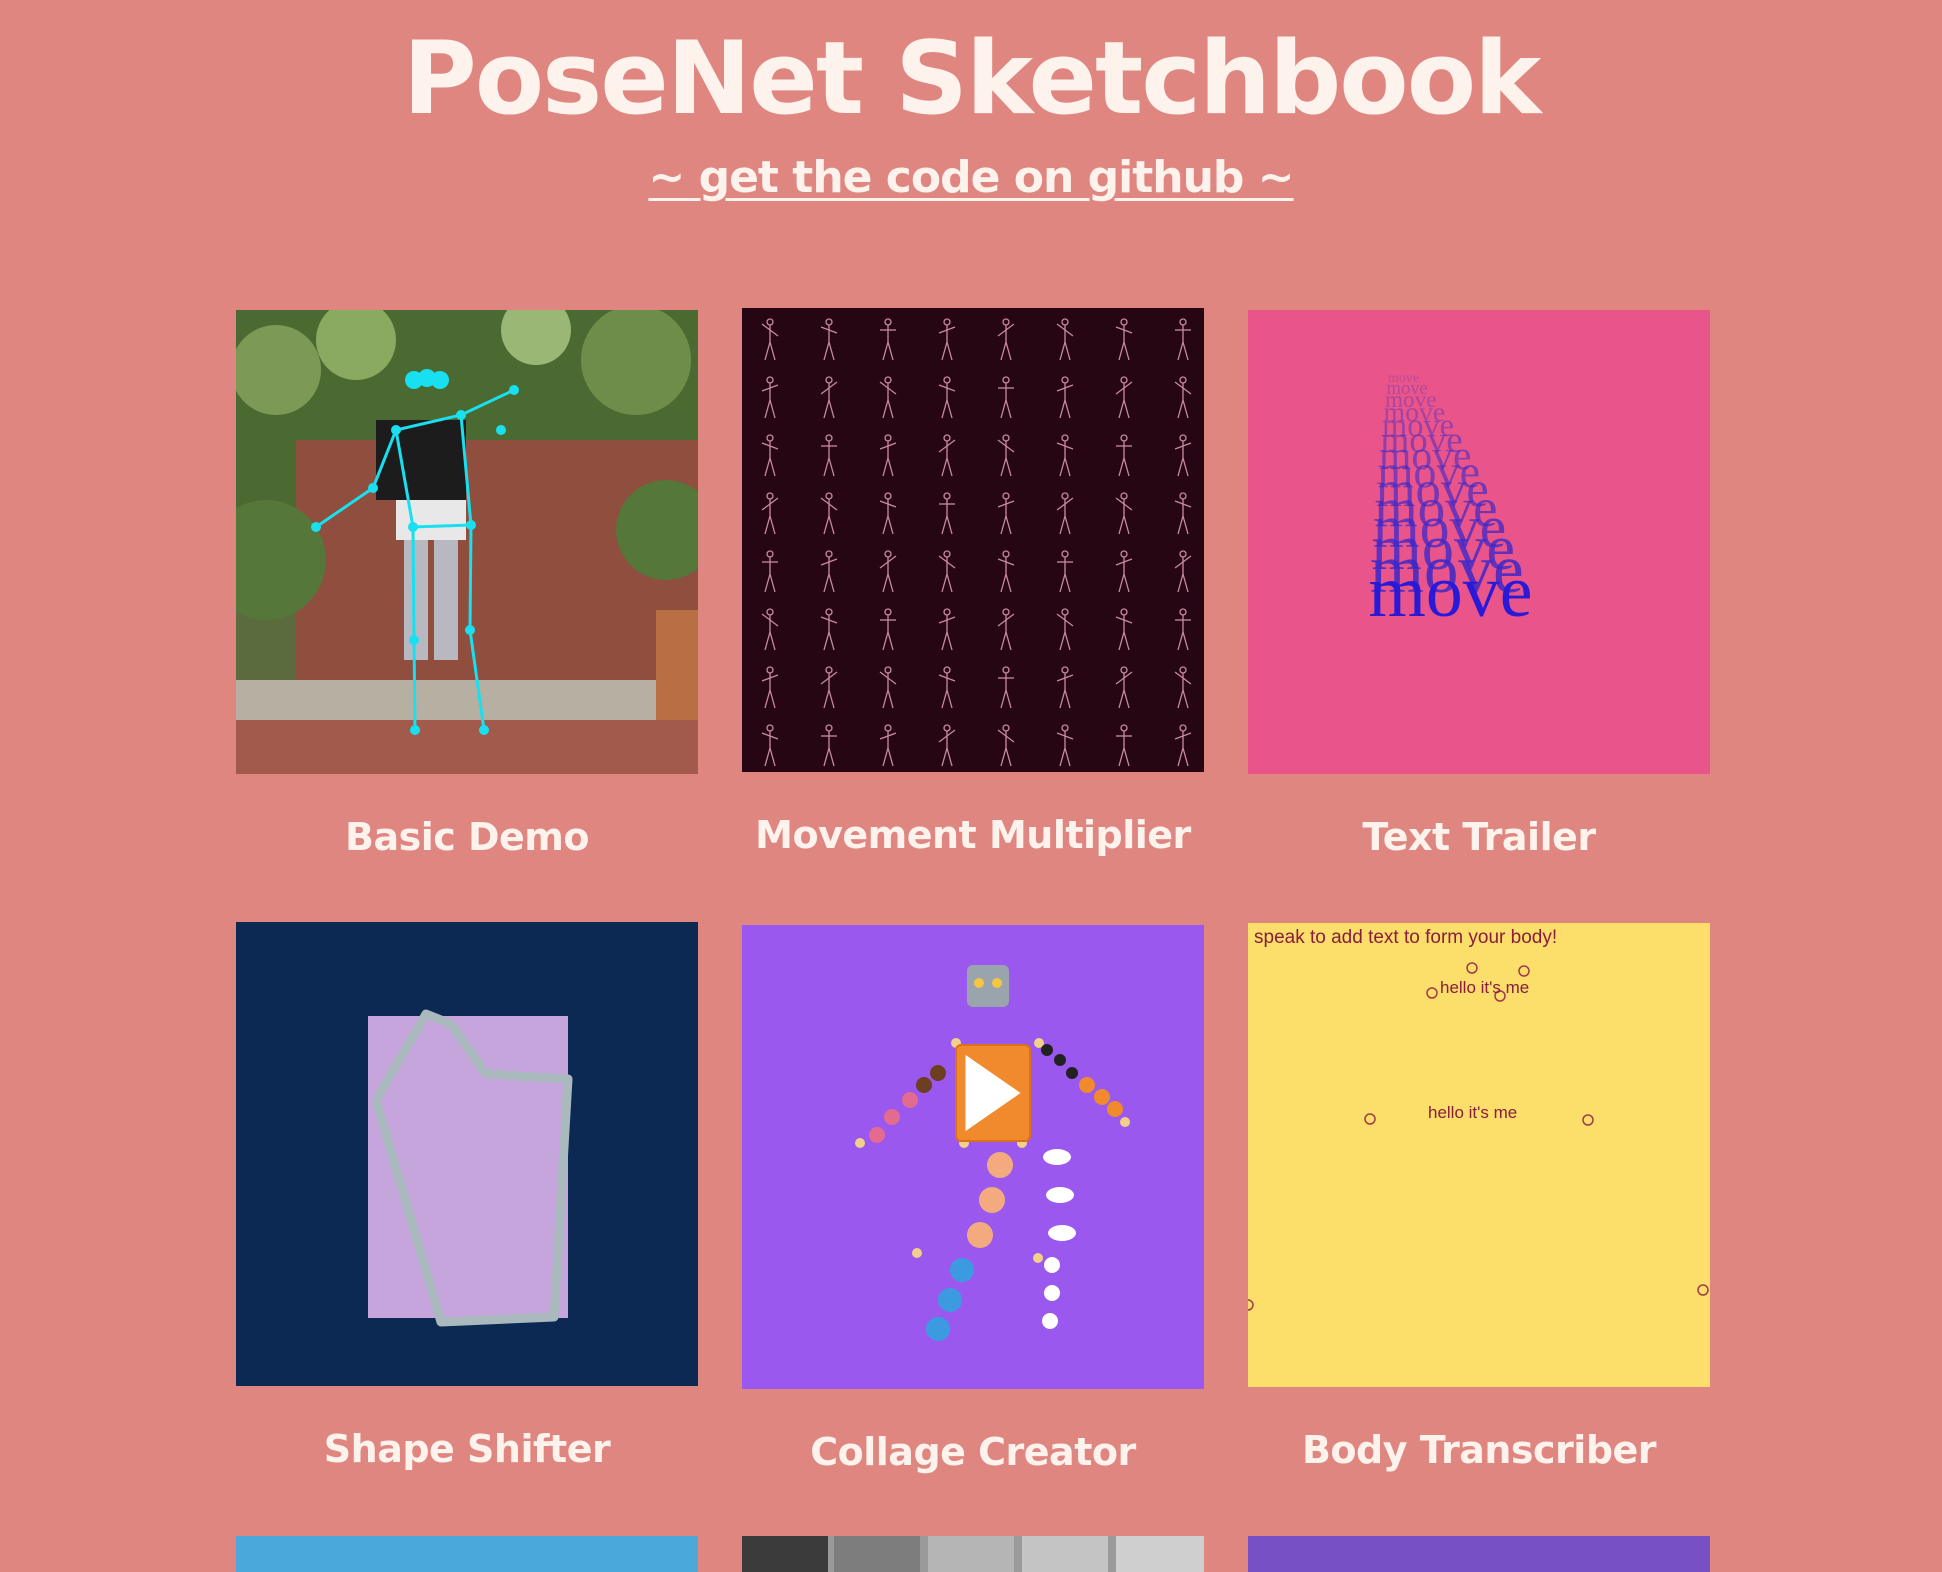  What do you see at coordinates (972, 78) in the screenshot?
I see `page-title: PoseNet Sketchbook` at bounding box center [972, 78].